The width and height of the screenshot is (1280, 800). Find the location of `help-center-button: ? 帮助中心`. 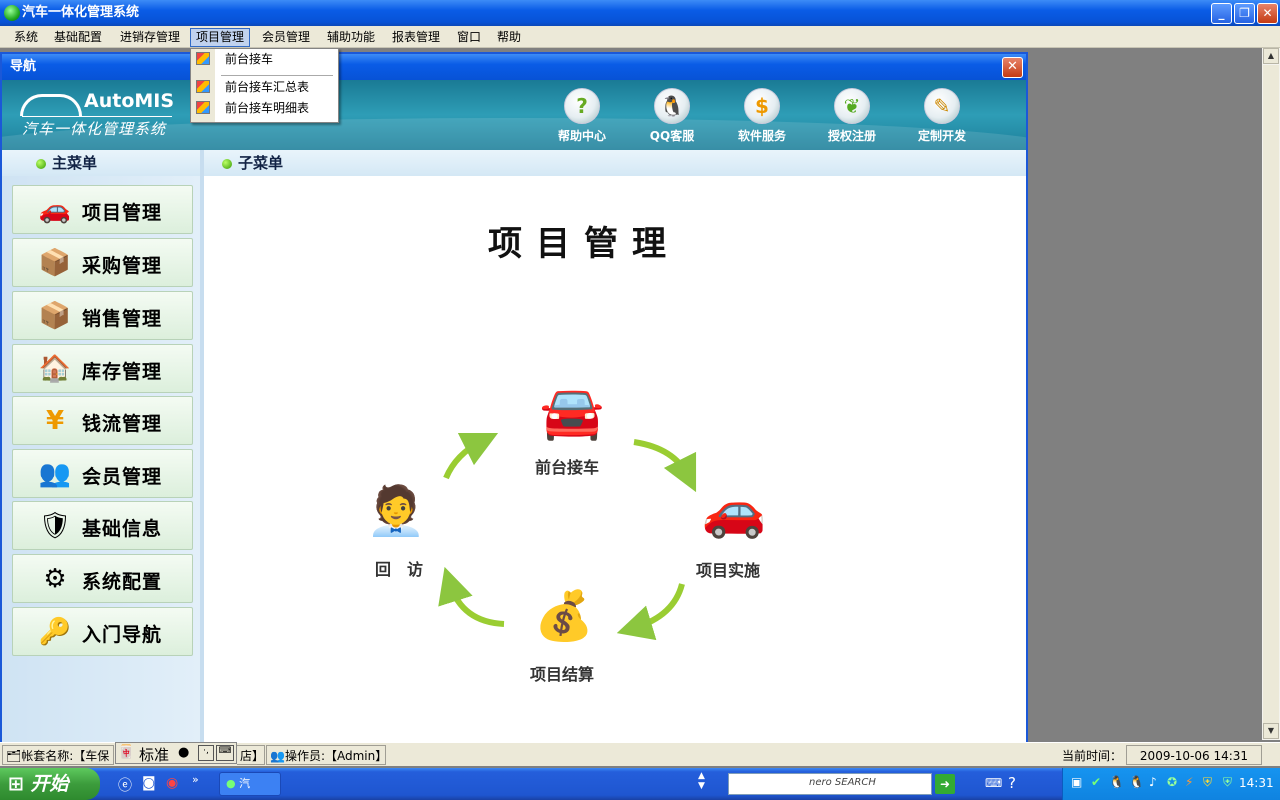

help-center-button: ? 帮助中心 is located at coordinates (582, 116).